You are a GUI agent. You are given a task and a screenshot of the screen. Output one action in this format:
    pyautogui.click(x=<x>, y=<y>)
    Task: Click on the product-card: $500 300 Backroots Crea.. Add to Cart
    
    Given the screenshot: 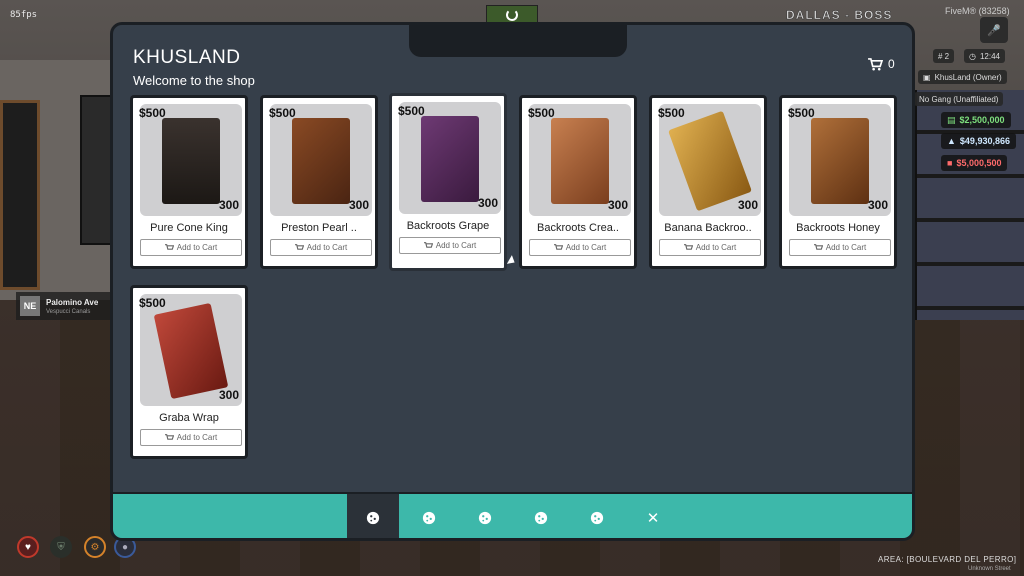 What is the action you would take?
    pyautogui.click(x=578, y=182)
    